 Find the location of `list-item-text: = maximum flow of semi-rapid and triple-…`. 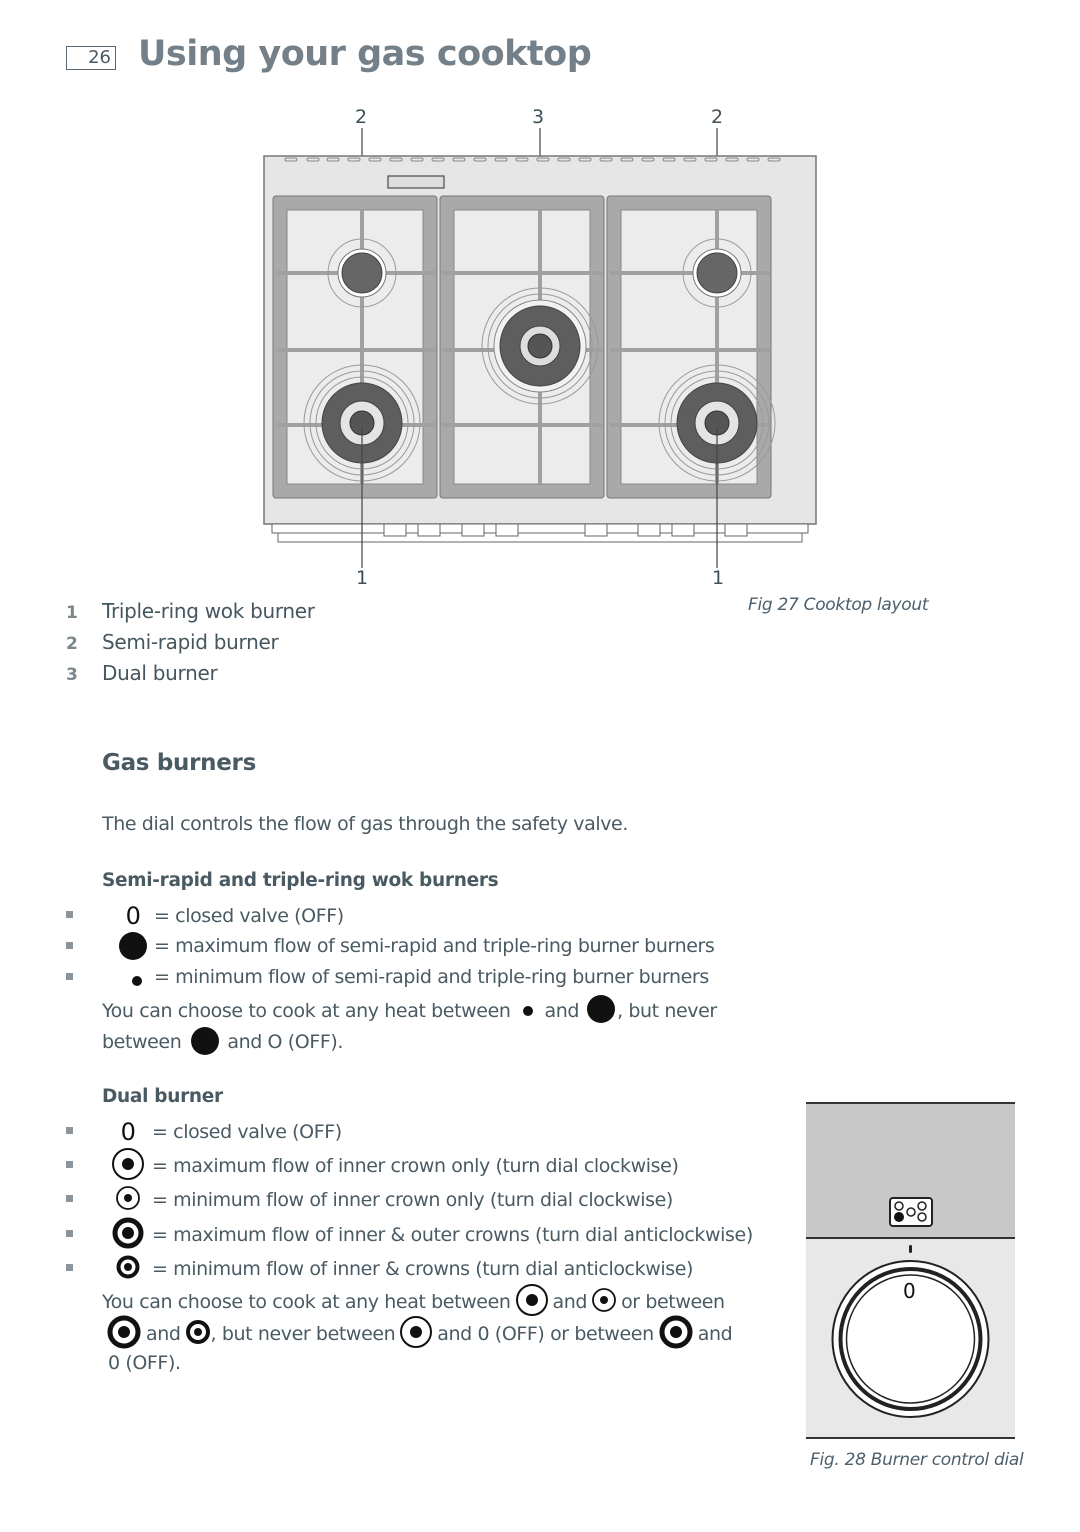

list-item-text: = maximum flow of semi-rapid and triple-… is located at coordinates (434, 946).